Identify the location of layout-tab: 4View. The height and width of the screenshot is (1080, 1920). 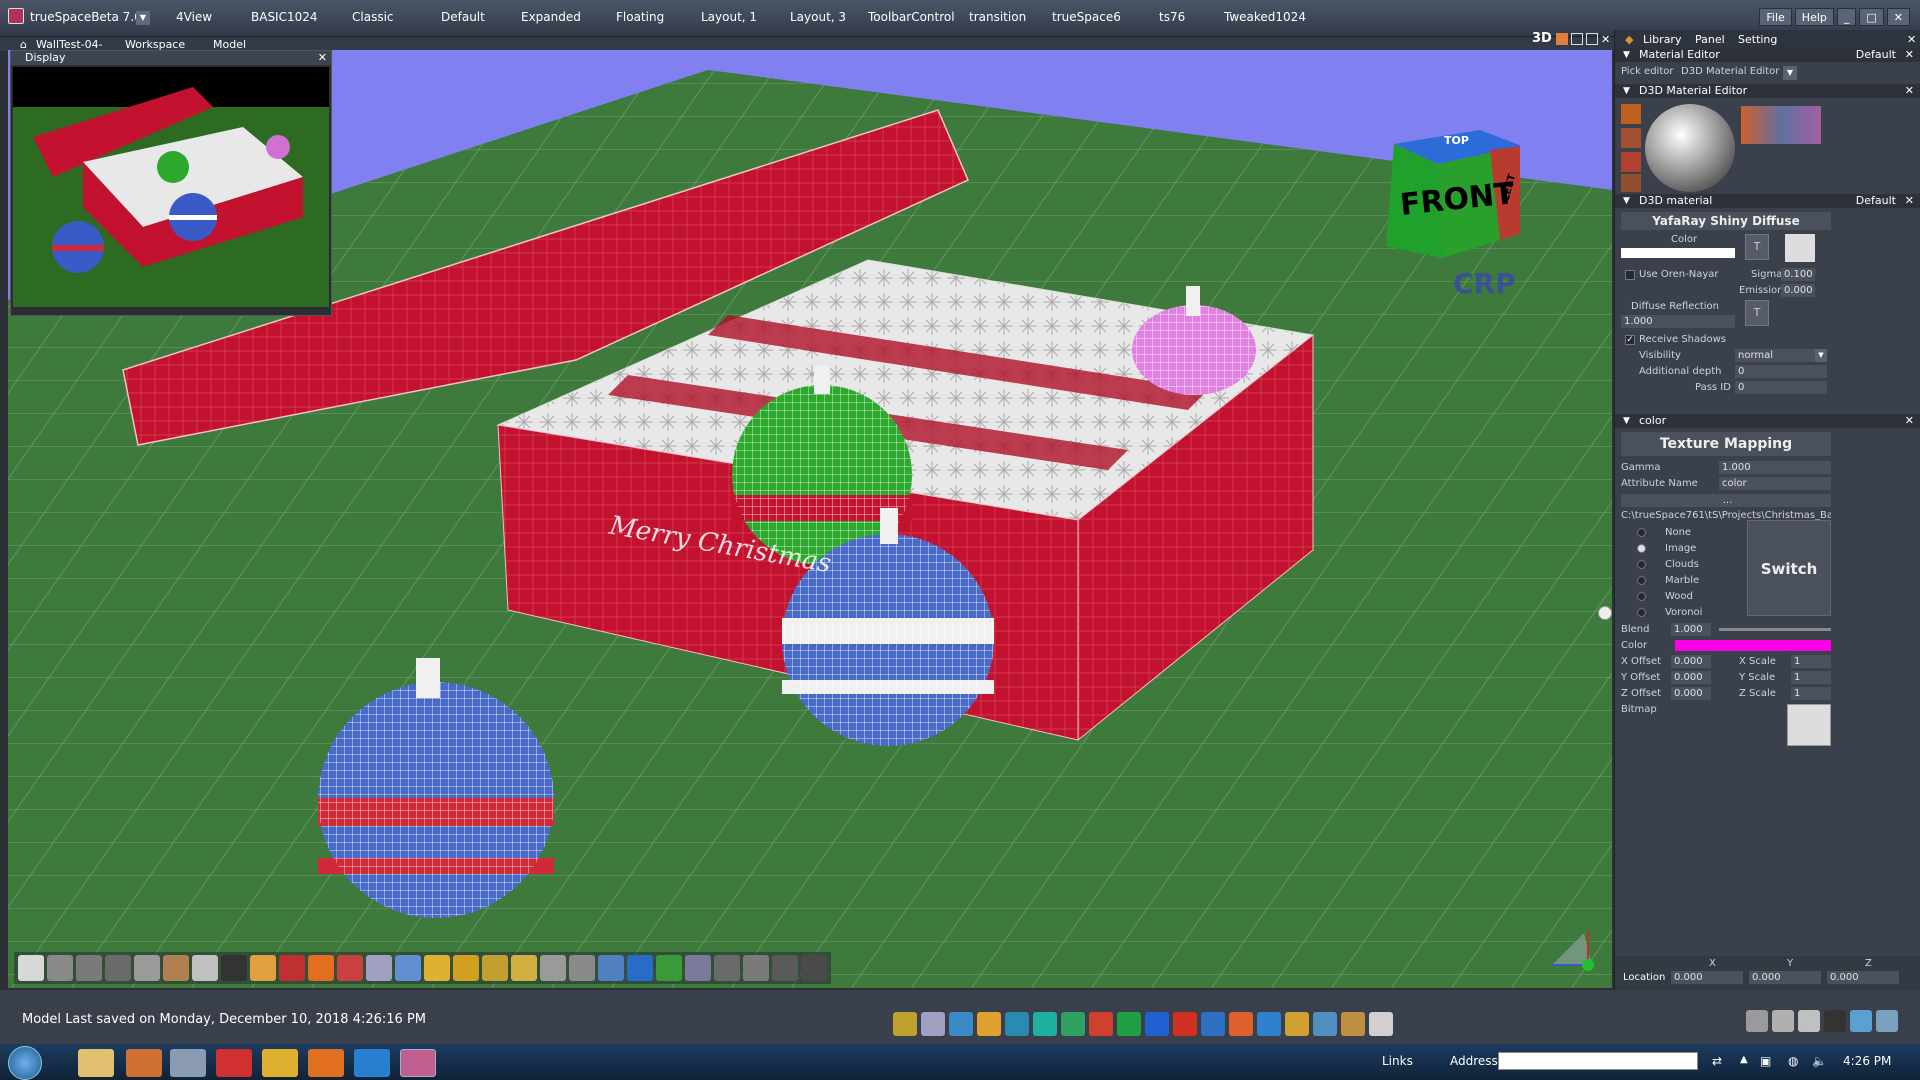
(194, 17).